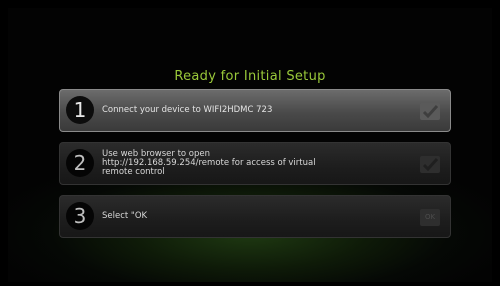  I want to click on step-1-number: 1, so click(80, 110).